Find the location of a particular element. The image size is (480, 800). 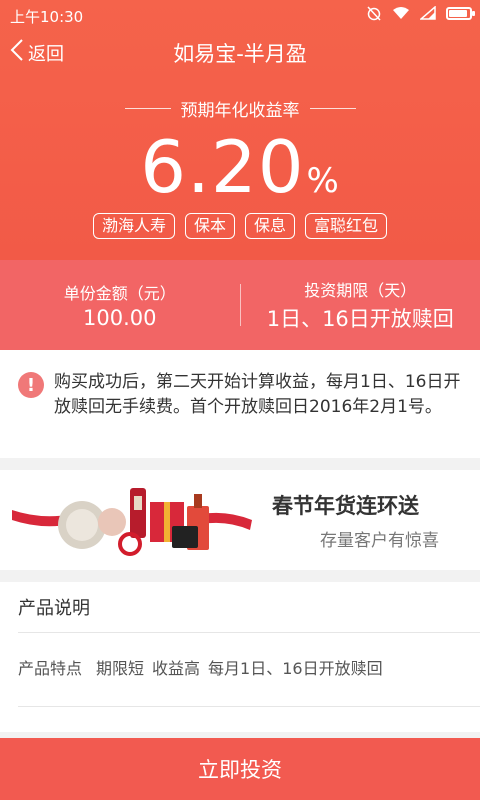

product-info-band: 单份金额（元） 100.00 投资期限（天） 1日、16日开放赎回 is located at coordinates (240, 305).